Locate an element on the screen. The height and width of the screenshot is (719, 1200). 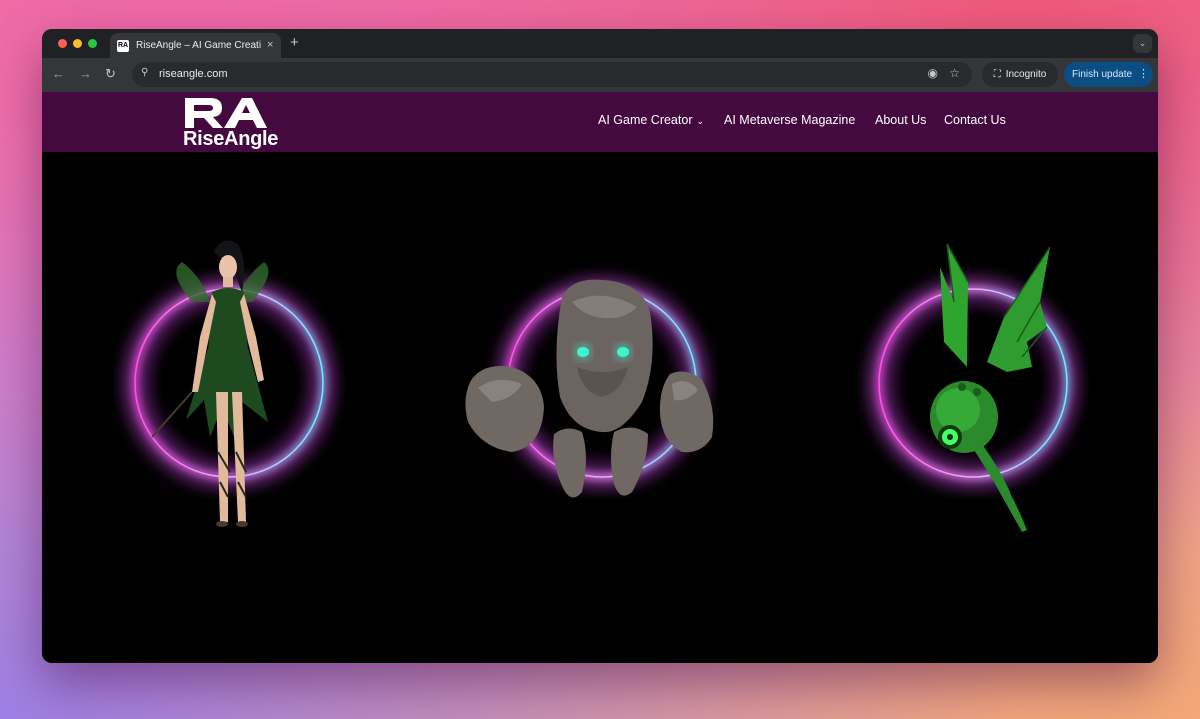
favicon-icon: RA is located at coordinates (123, 45).